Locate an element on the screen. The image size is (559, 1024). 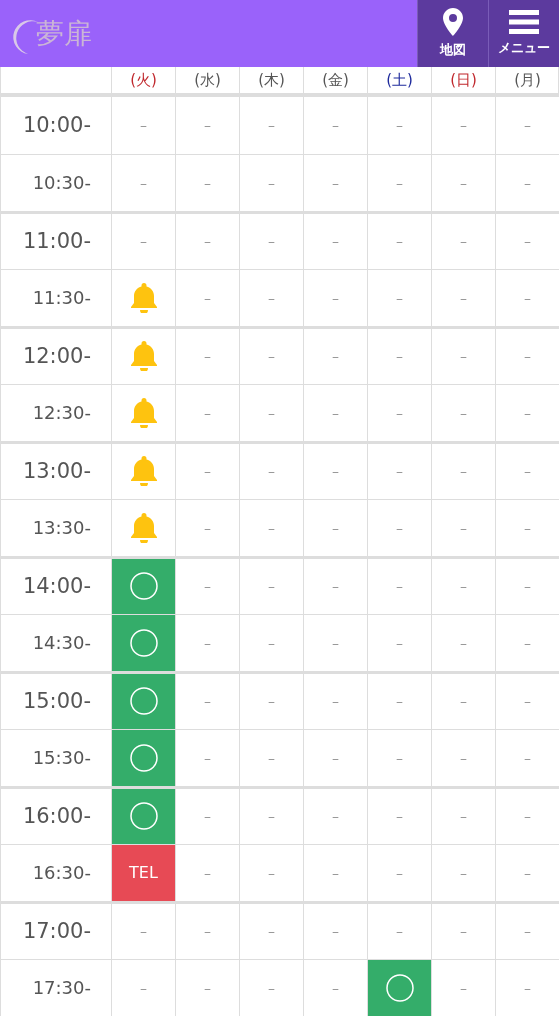
time-label: 10:30- is located at coordinates (61, 183).